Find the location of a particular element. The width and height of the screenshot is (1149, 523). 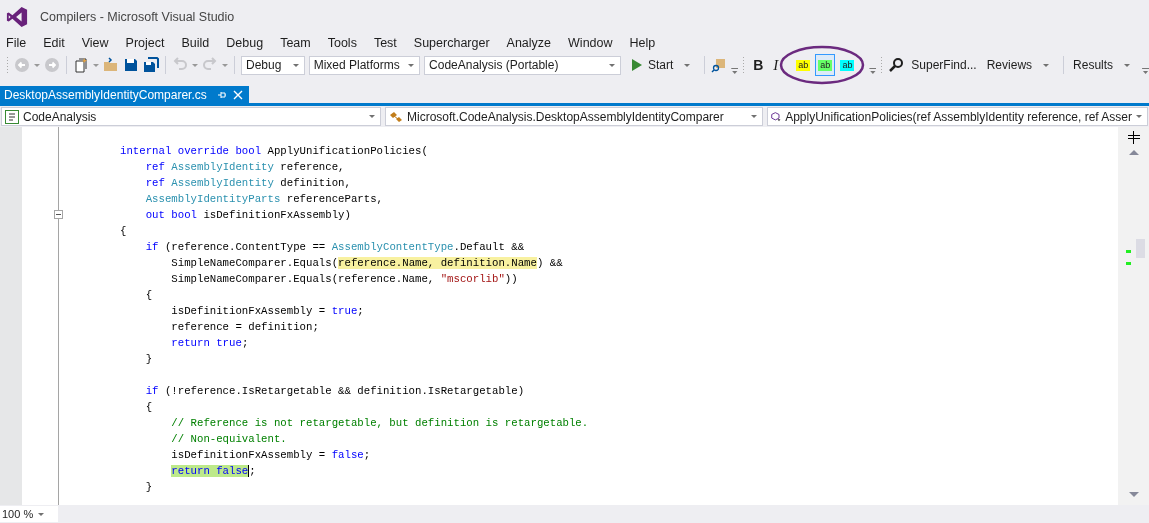

menu-item: File is located at coordinates (20, 43).